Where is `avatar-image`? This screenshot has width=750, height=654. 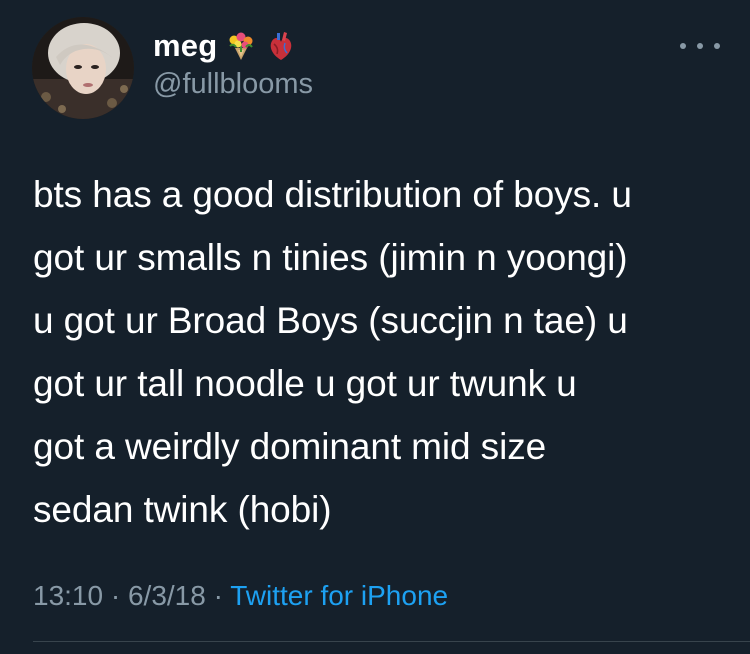
avatar-image is located at coordinates (83, 68).